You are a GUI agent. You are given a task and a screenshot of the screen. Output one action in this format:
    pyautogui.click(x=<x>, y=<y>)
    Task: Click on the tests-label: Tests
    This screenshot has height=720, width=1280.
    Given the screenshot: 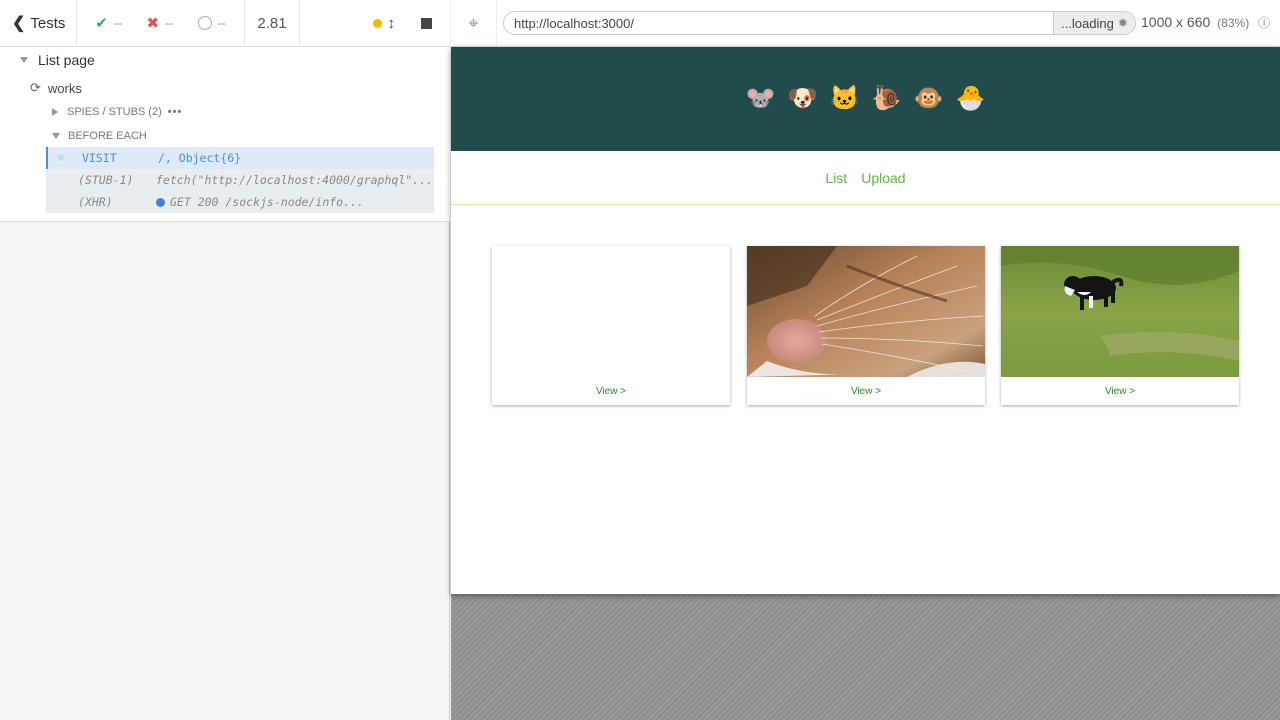 What is the action you would take?
    pyautogui.click(x=48, y=23)
    